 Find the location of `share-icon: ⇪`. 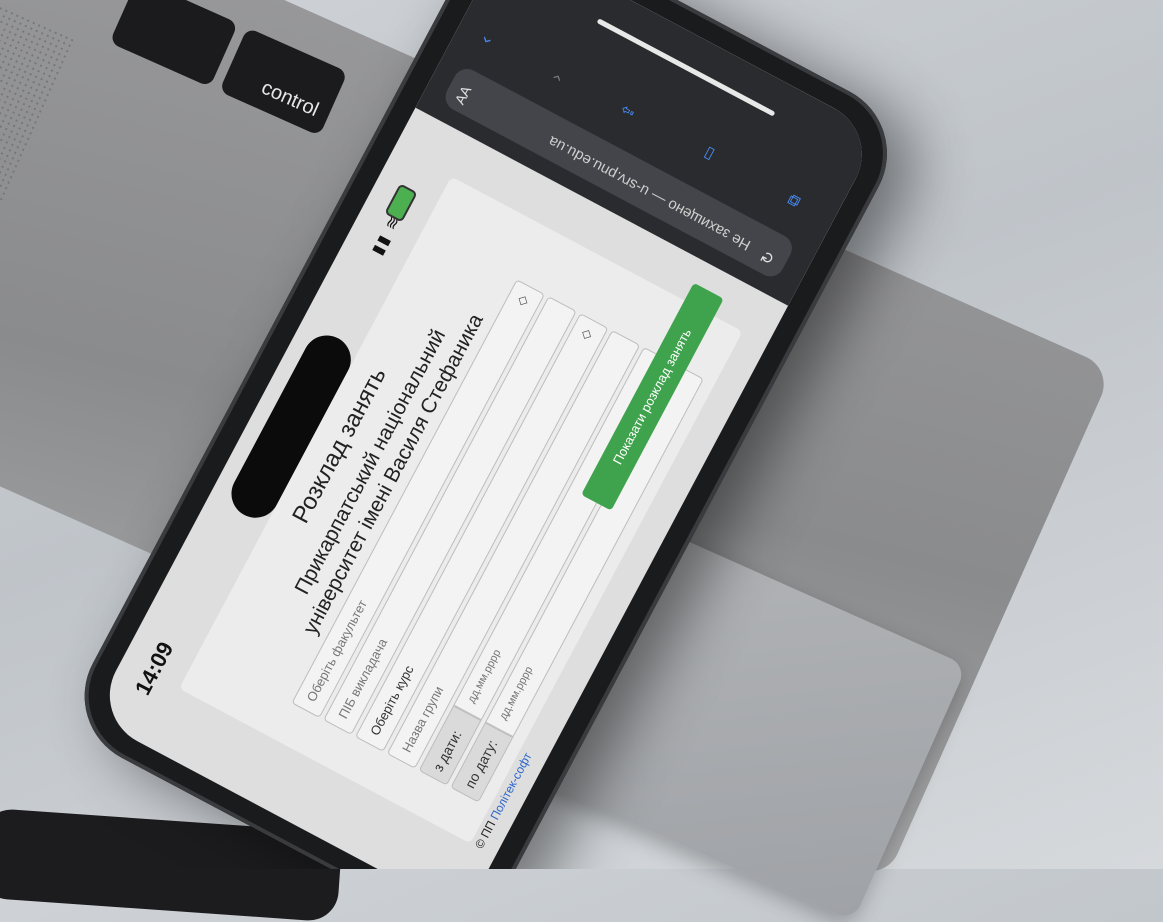

share-icon: ⇪ is located at coordinates (629, 111).